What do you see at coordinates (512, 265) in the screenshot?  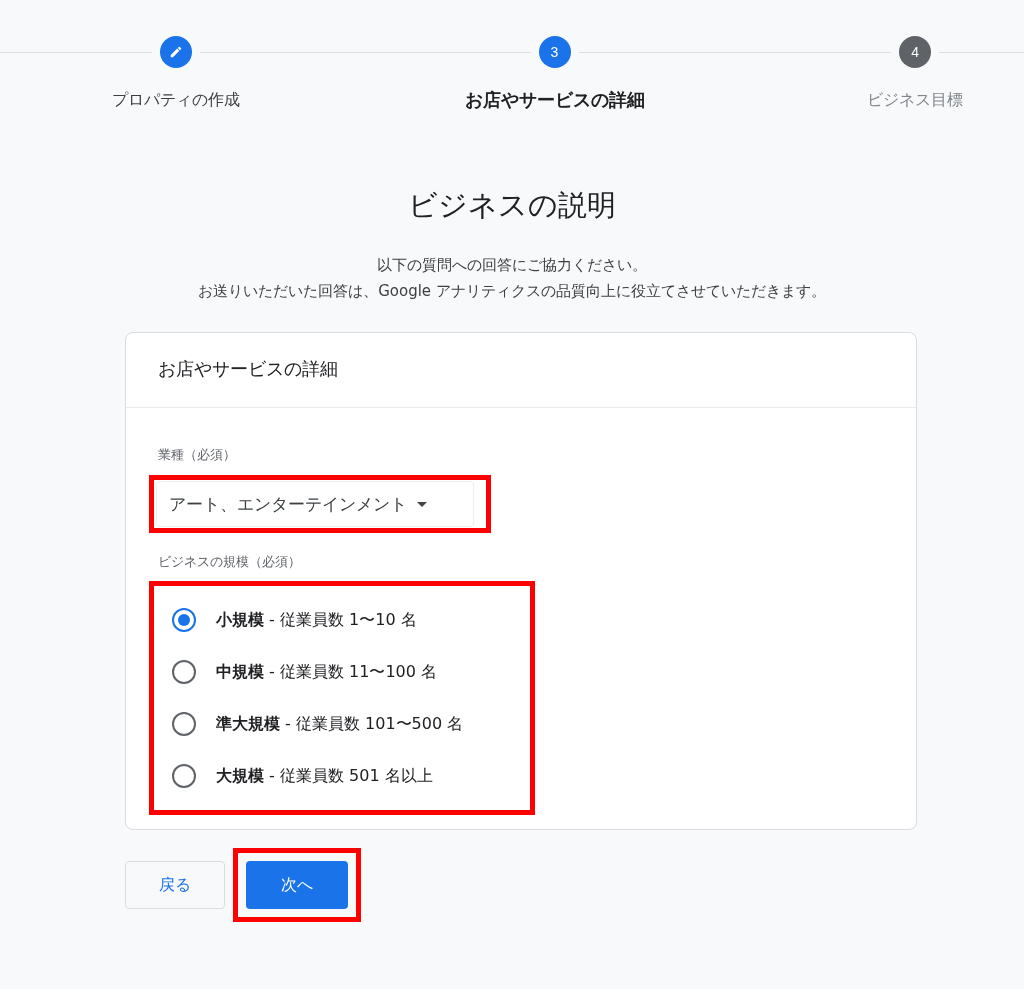 I see `description-text: 以下の質問への回答にご協力ください。` at bounding box center [512, 265].